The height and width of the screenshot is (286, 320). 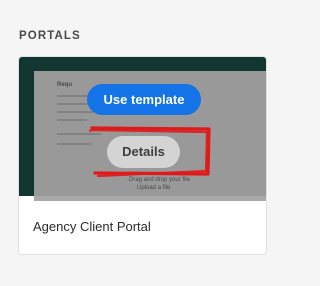 What do you see at coordinates (143, 152) in the screenshot?
I see `details-button: Details` at bounding box center [143, 152].